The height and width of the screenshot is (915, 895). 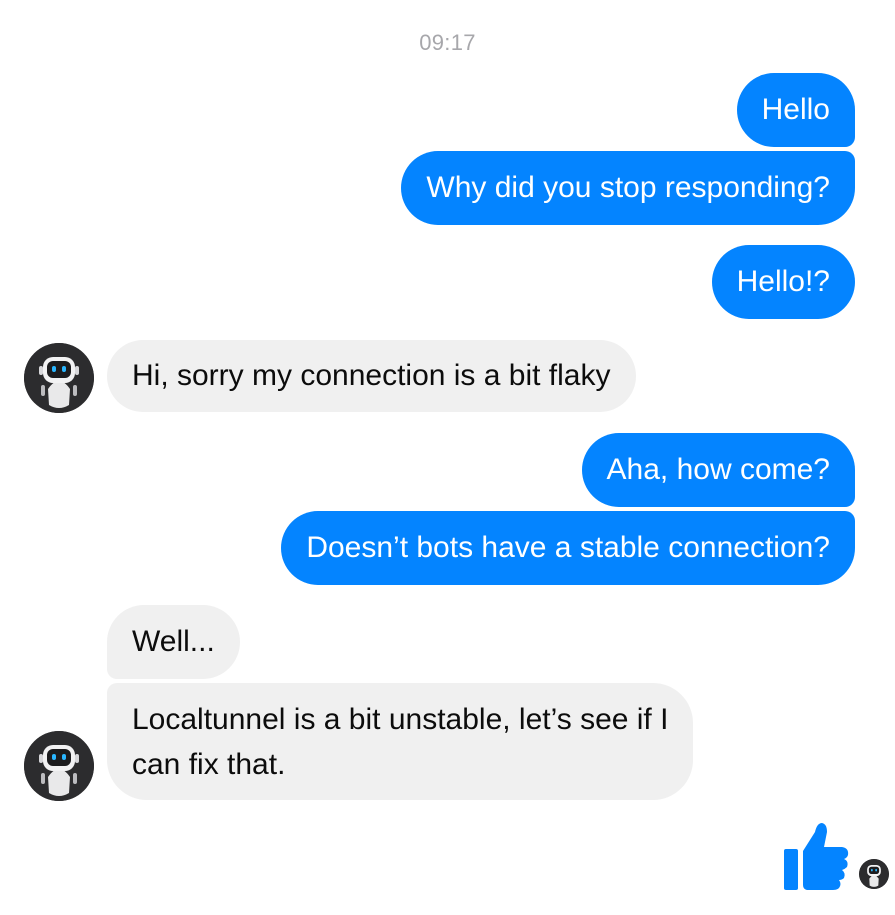 I want to click on message-text: Why did you stop responding?, so click(x=628, y=187).